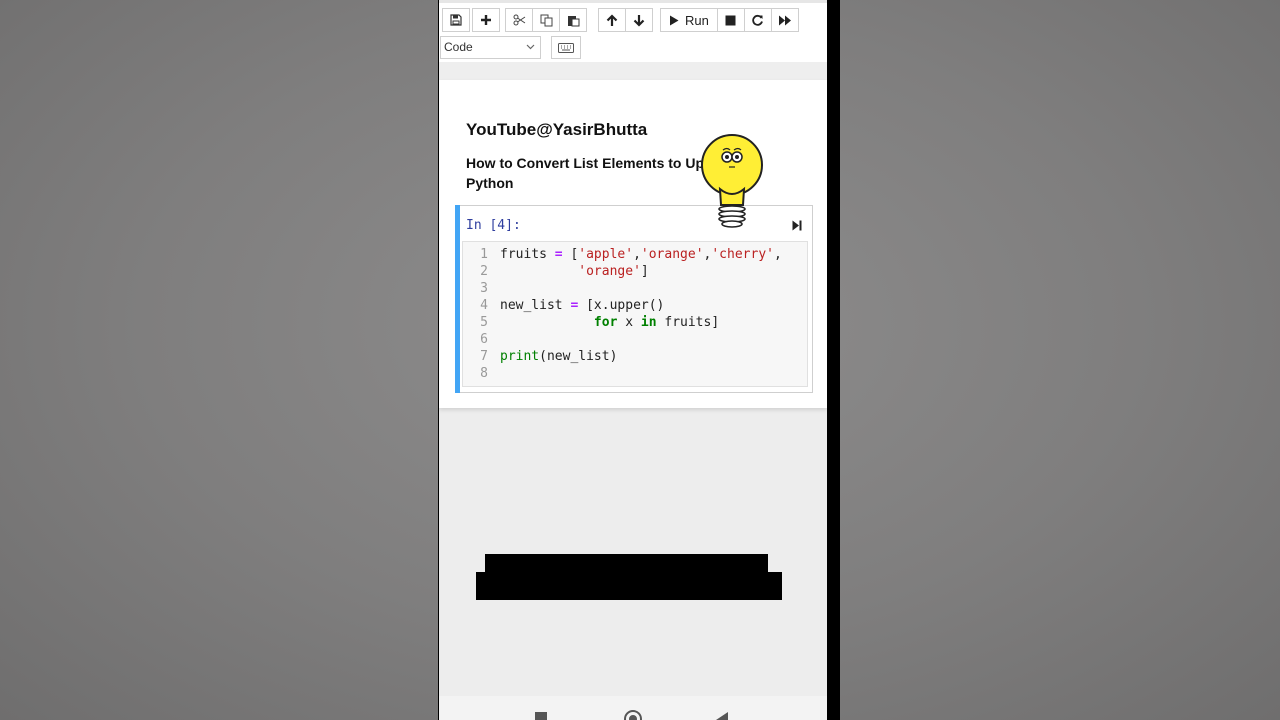 The image size is (1280, 720). I want to click on toolbar-group-move, so click(625, 20).